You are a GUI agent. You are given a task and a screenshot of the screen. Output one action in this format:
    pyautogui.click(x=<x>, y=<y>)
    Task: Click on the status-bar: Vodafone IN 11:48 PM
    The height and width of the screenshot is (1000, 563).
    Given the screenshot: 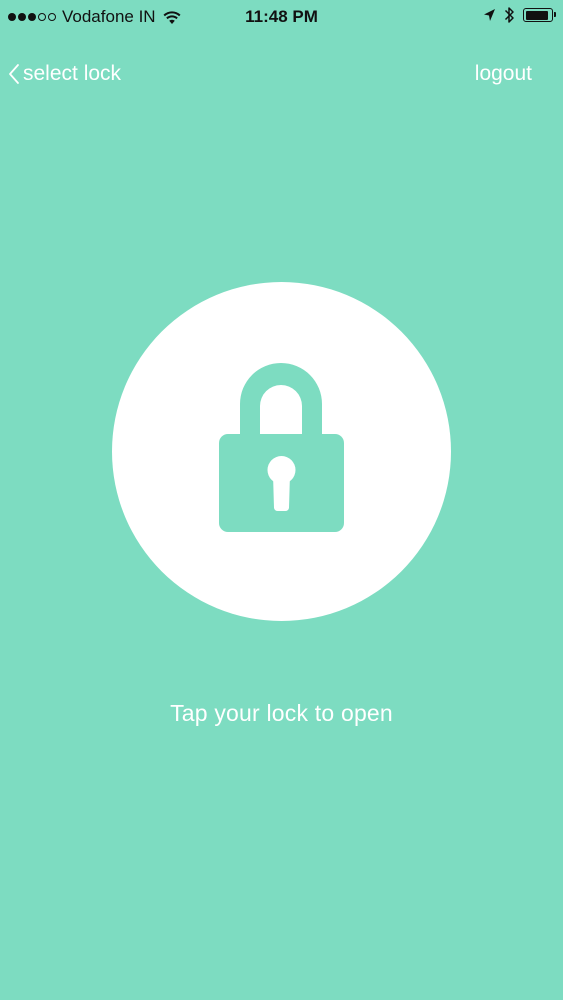 What is the action you would take?
    pyautogui.click(x=281, y=17)
    